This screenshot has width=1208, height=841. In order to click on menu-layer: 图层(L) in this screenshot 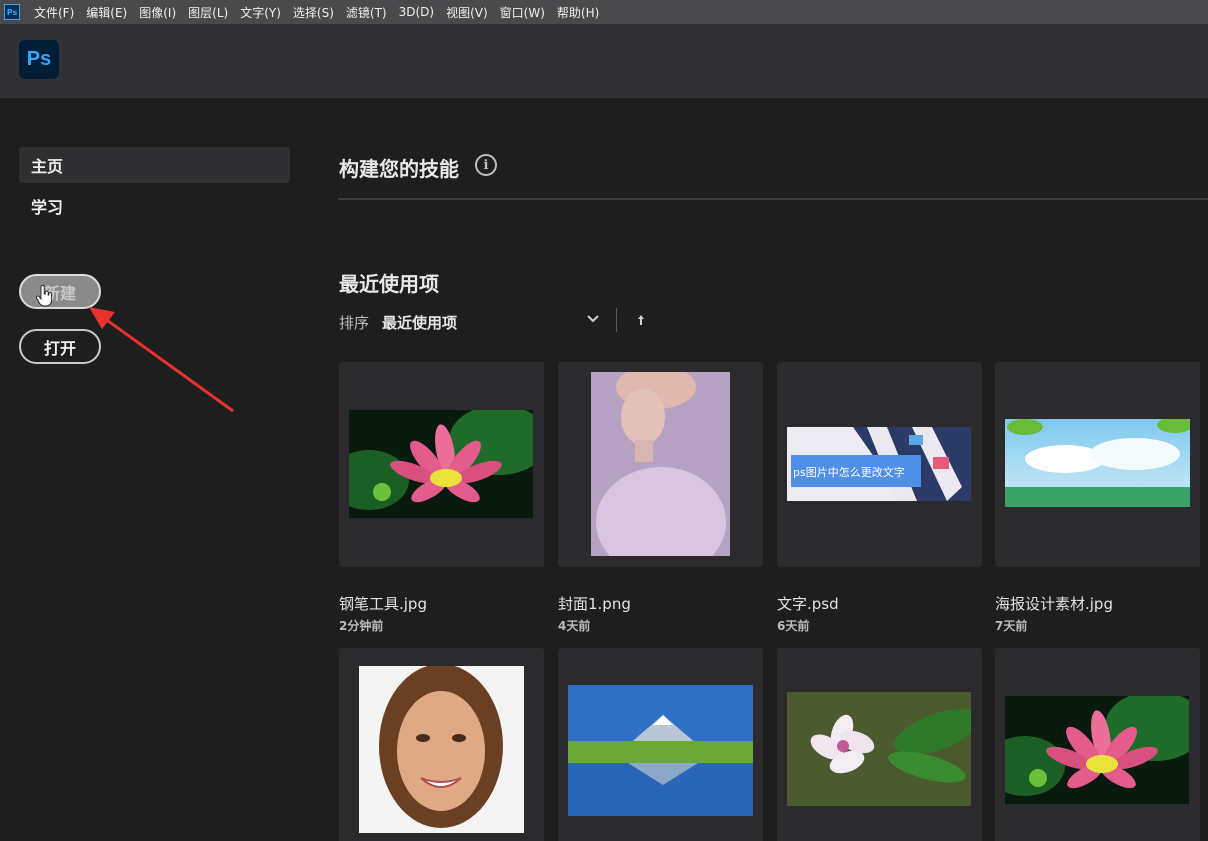, I will do `click(208, 12)`.